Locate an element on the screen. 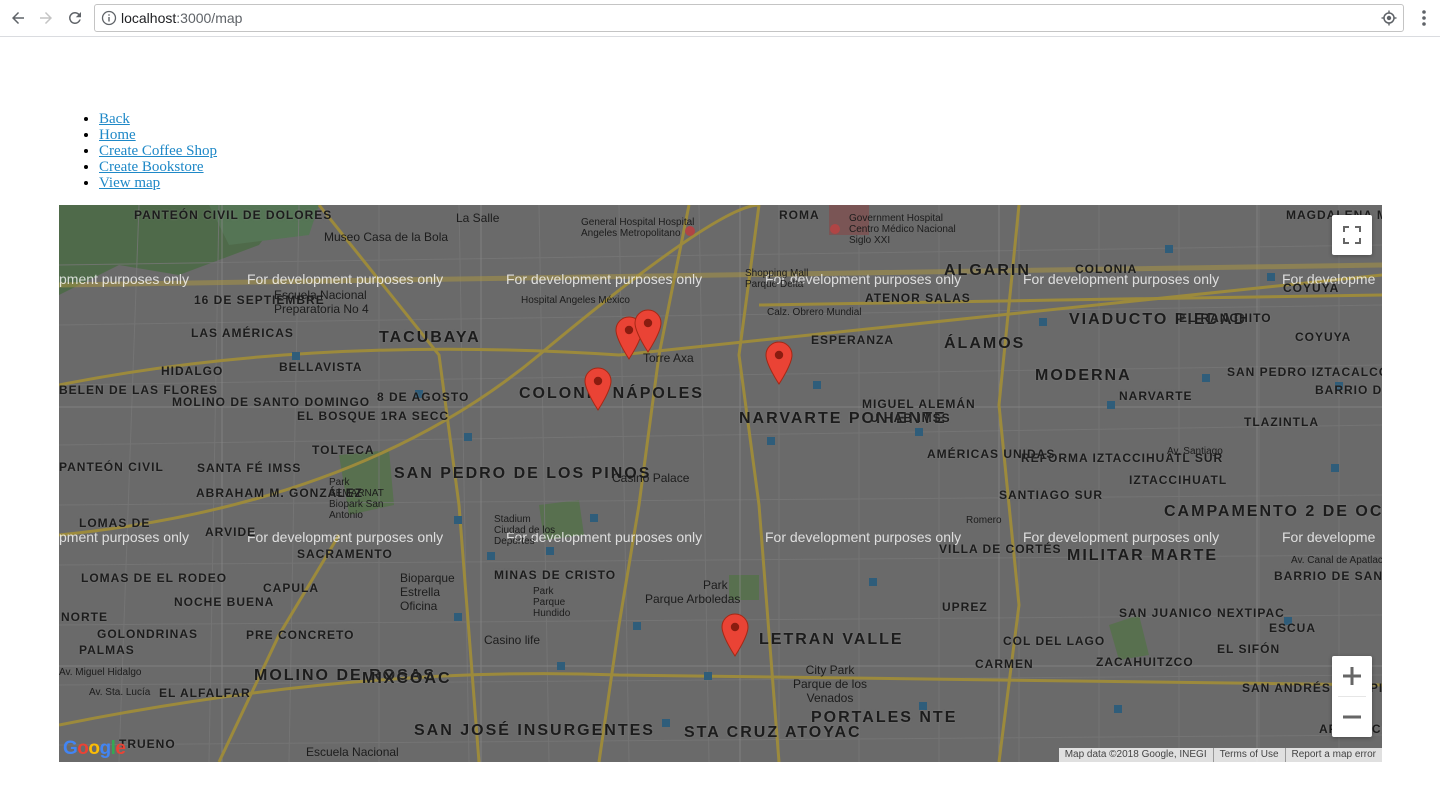 This screenshot has width=1440, height=787. reload-icon is located at coordinates (75, 18).